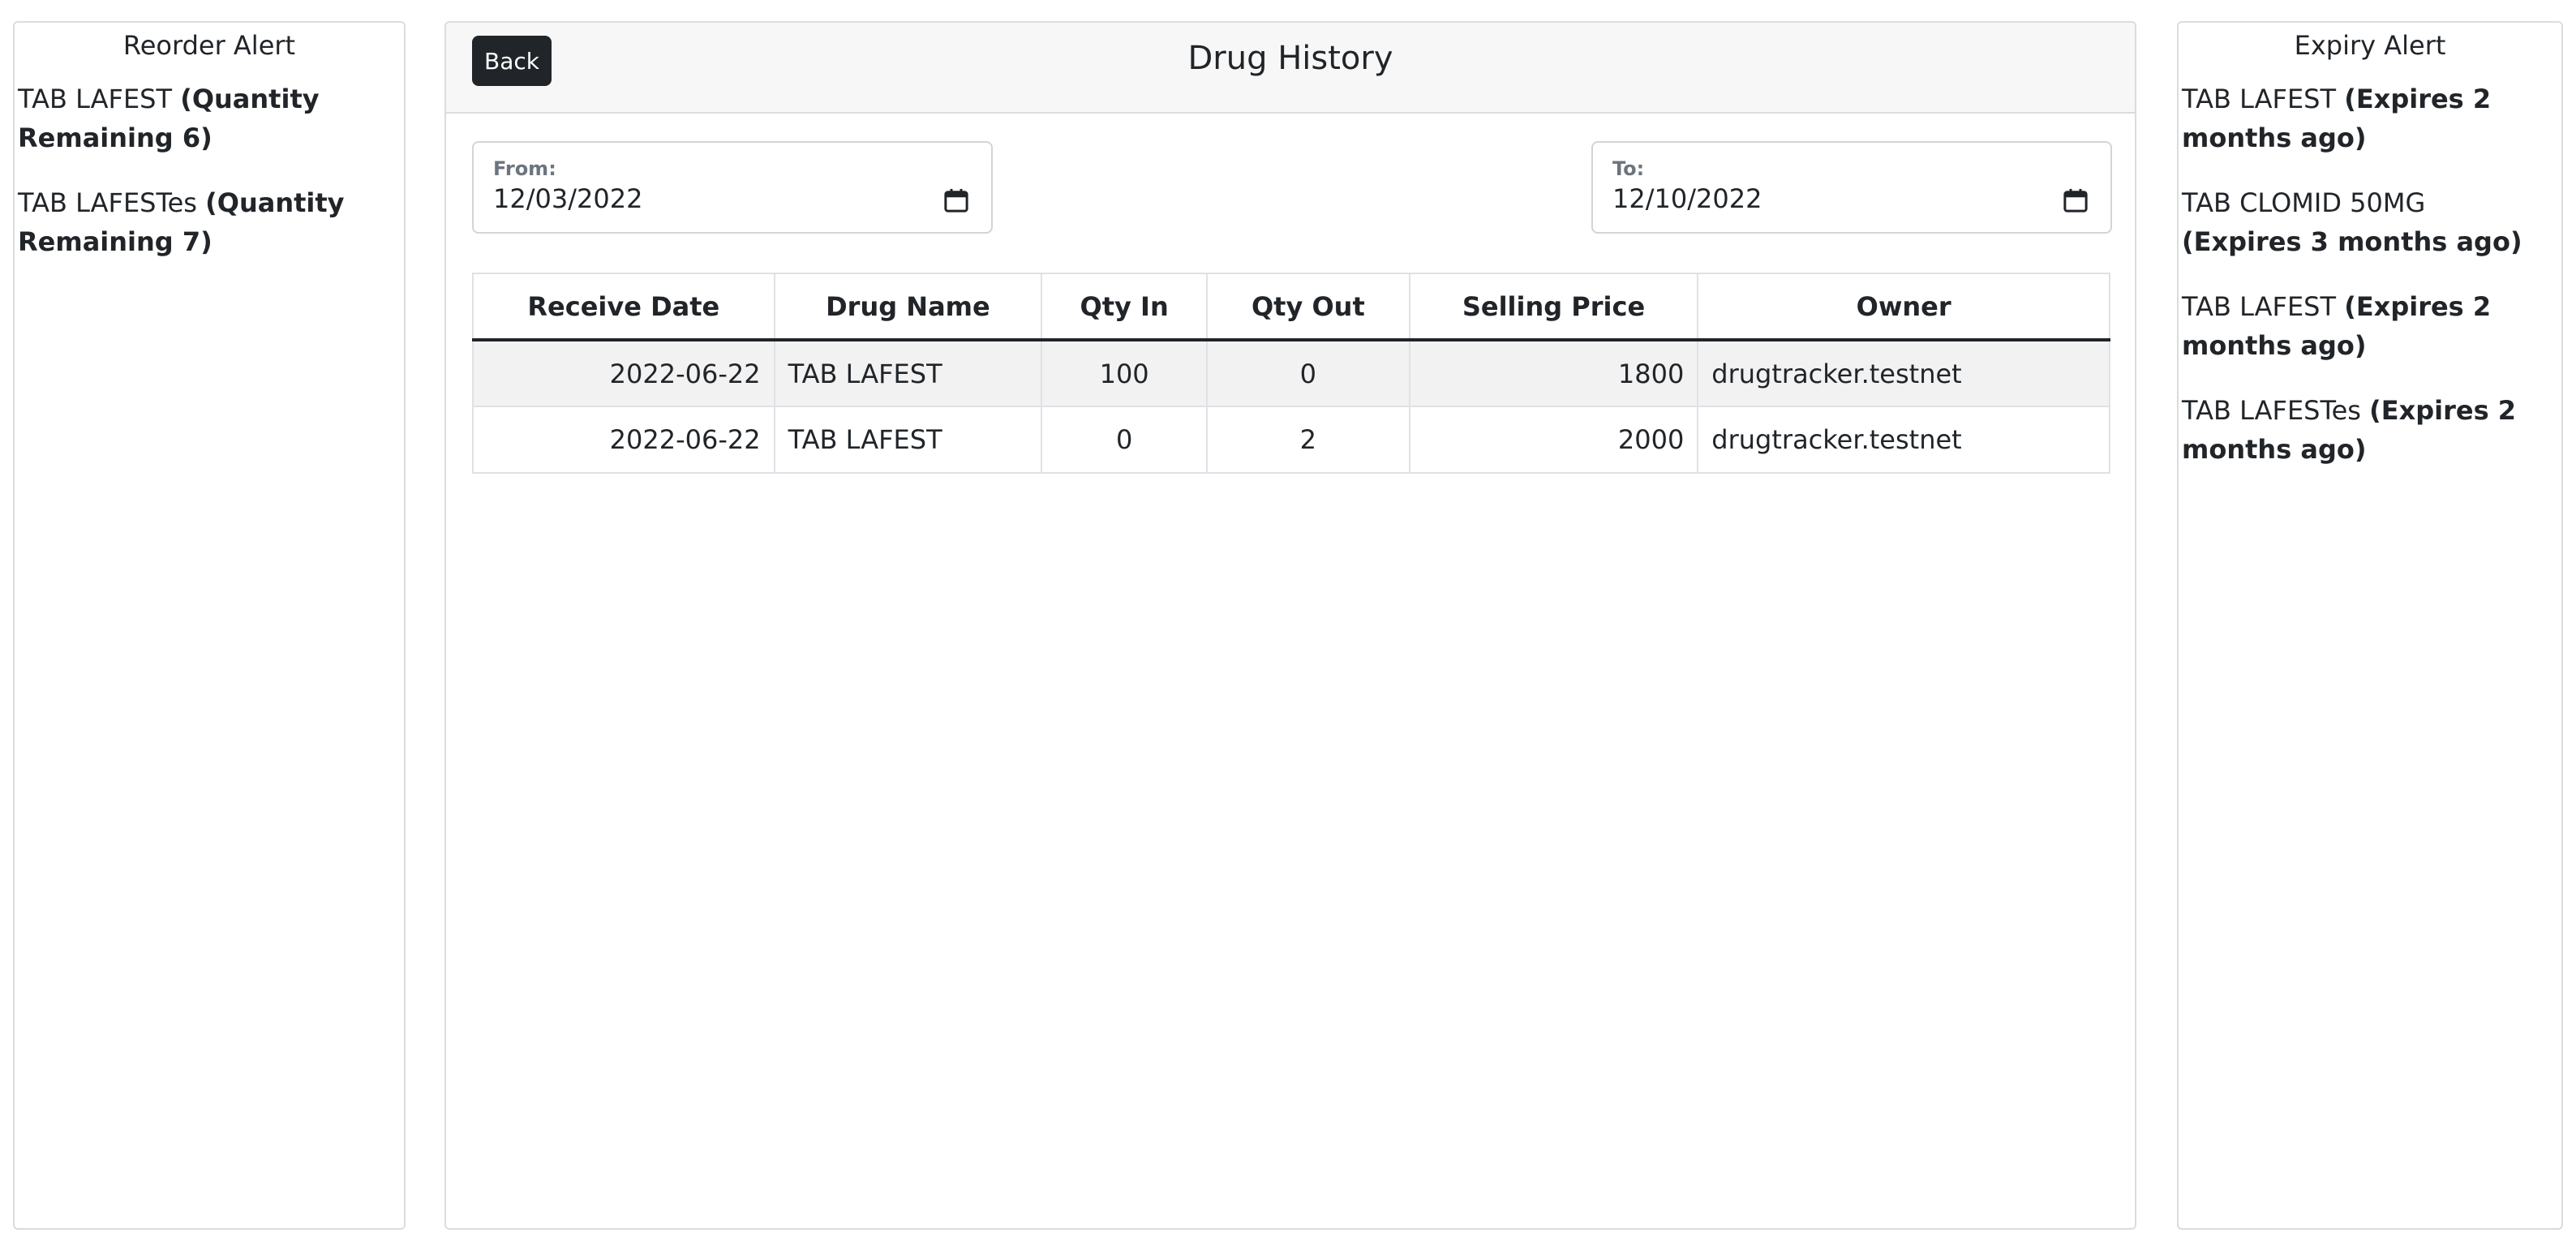 This screenshot has height=1237, width=2576. I want to click on drug-history-header: Back Drug History, so click(1290, 68).